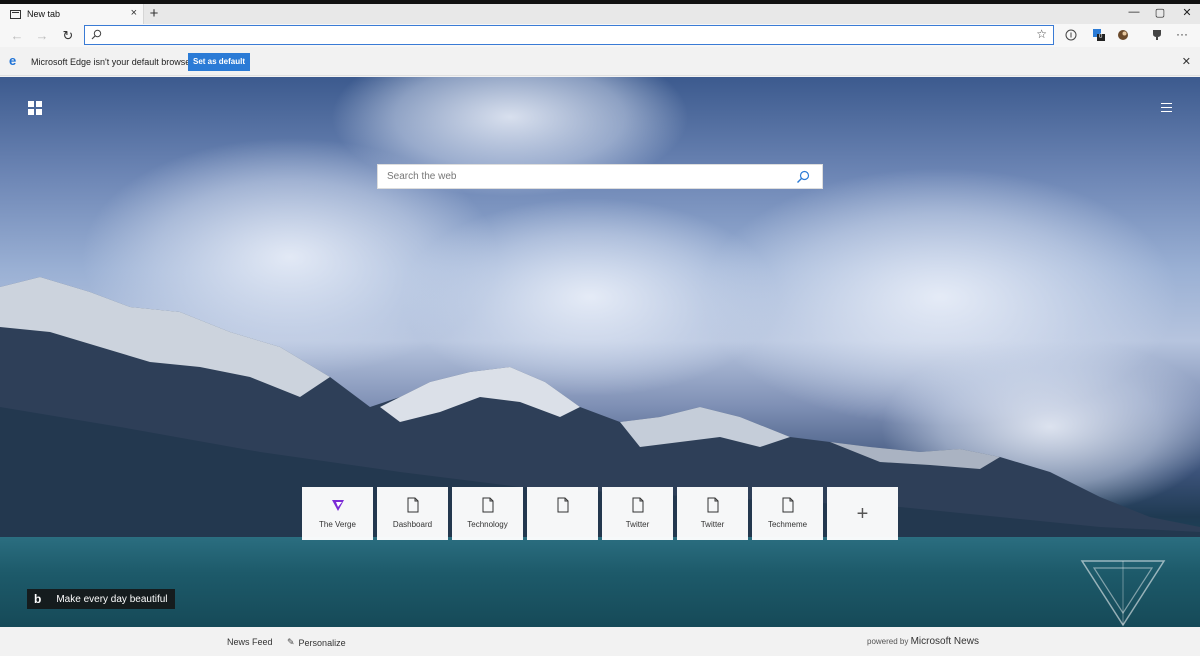  Describe the element at coordinates (944, 641) in the screenshot. I see `provider-name: Microsoft News` at that location.